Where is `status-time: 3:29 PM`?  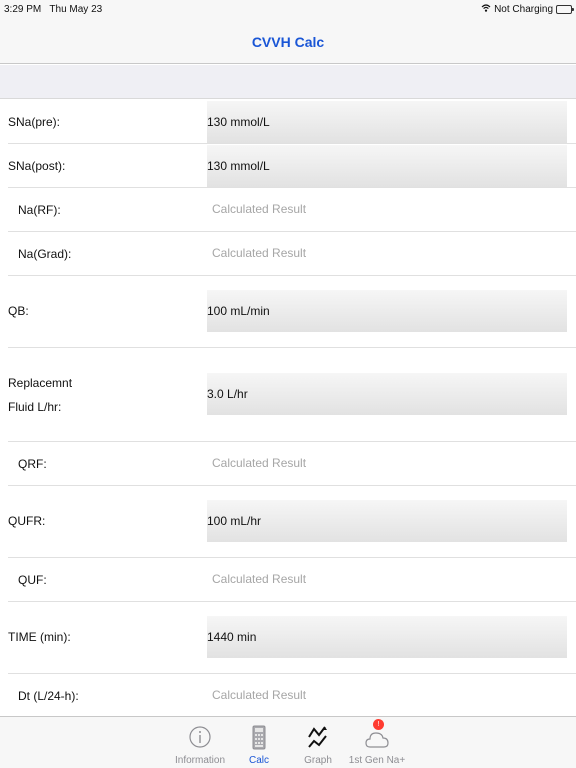 status-time: 3:29 PM is located at coordinates (23, 9).